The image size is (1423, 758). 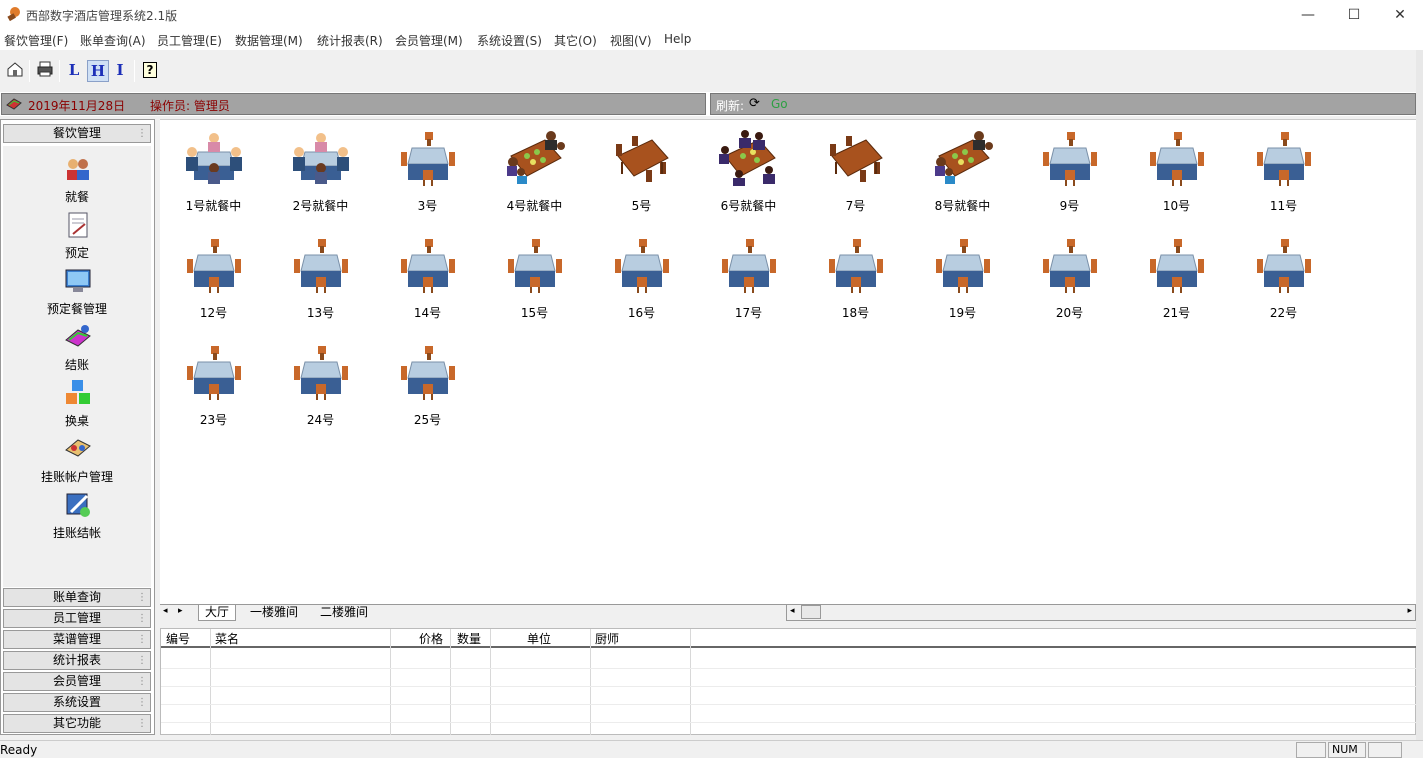 I want to click on scroll-thumb, so click(x=811, y=612).